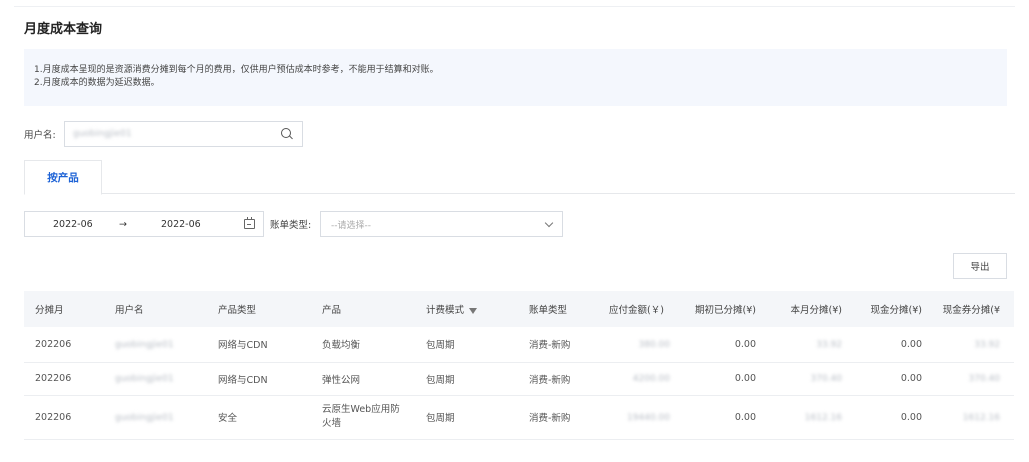  What do you see at coordinates (123, 224) in the screenshot?
I see `date-range-arrow: →` at bounding box center [123, 224].